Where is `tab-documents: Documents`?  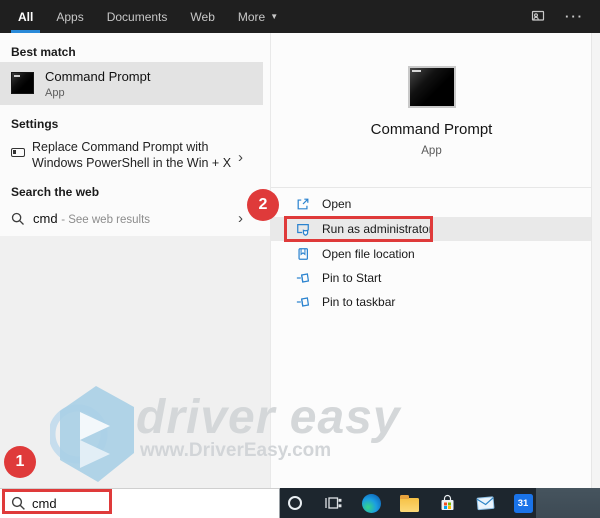
tab-documents: Documents is located at coordinates (137, 16).